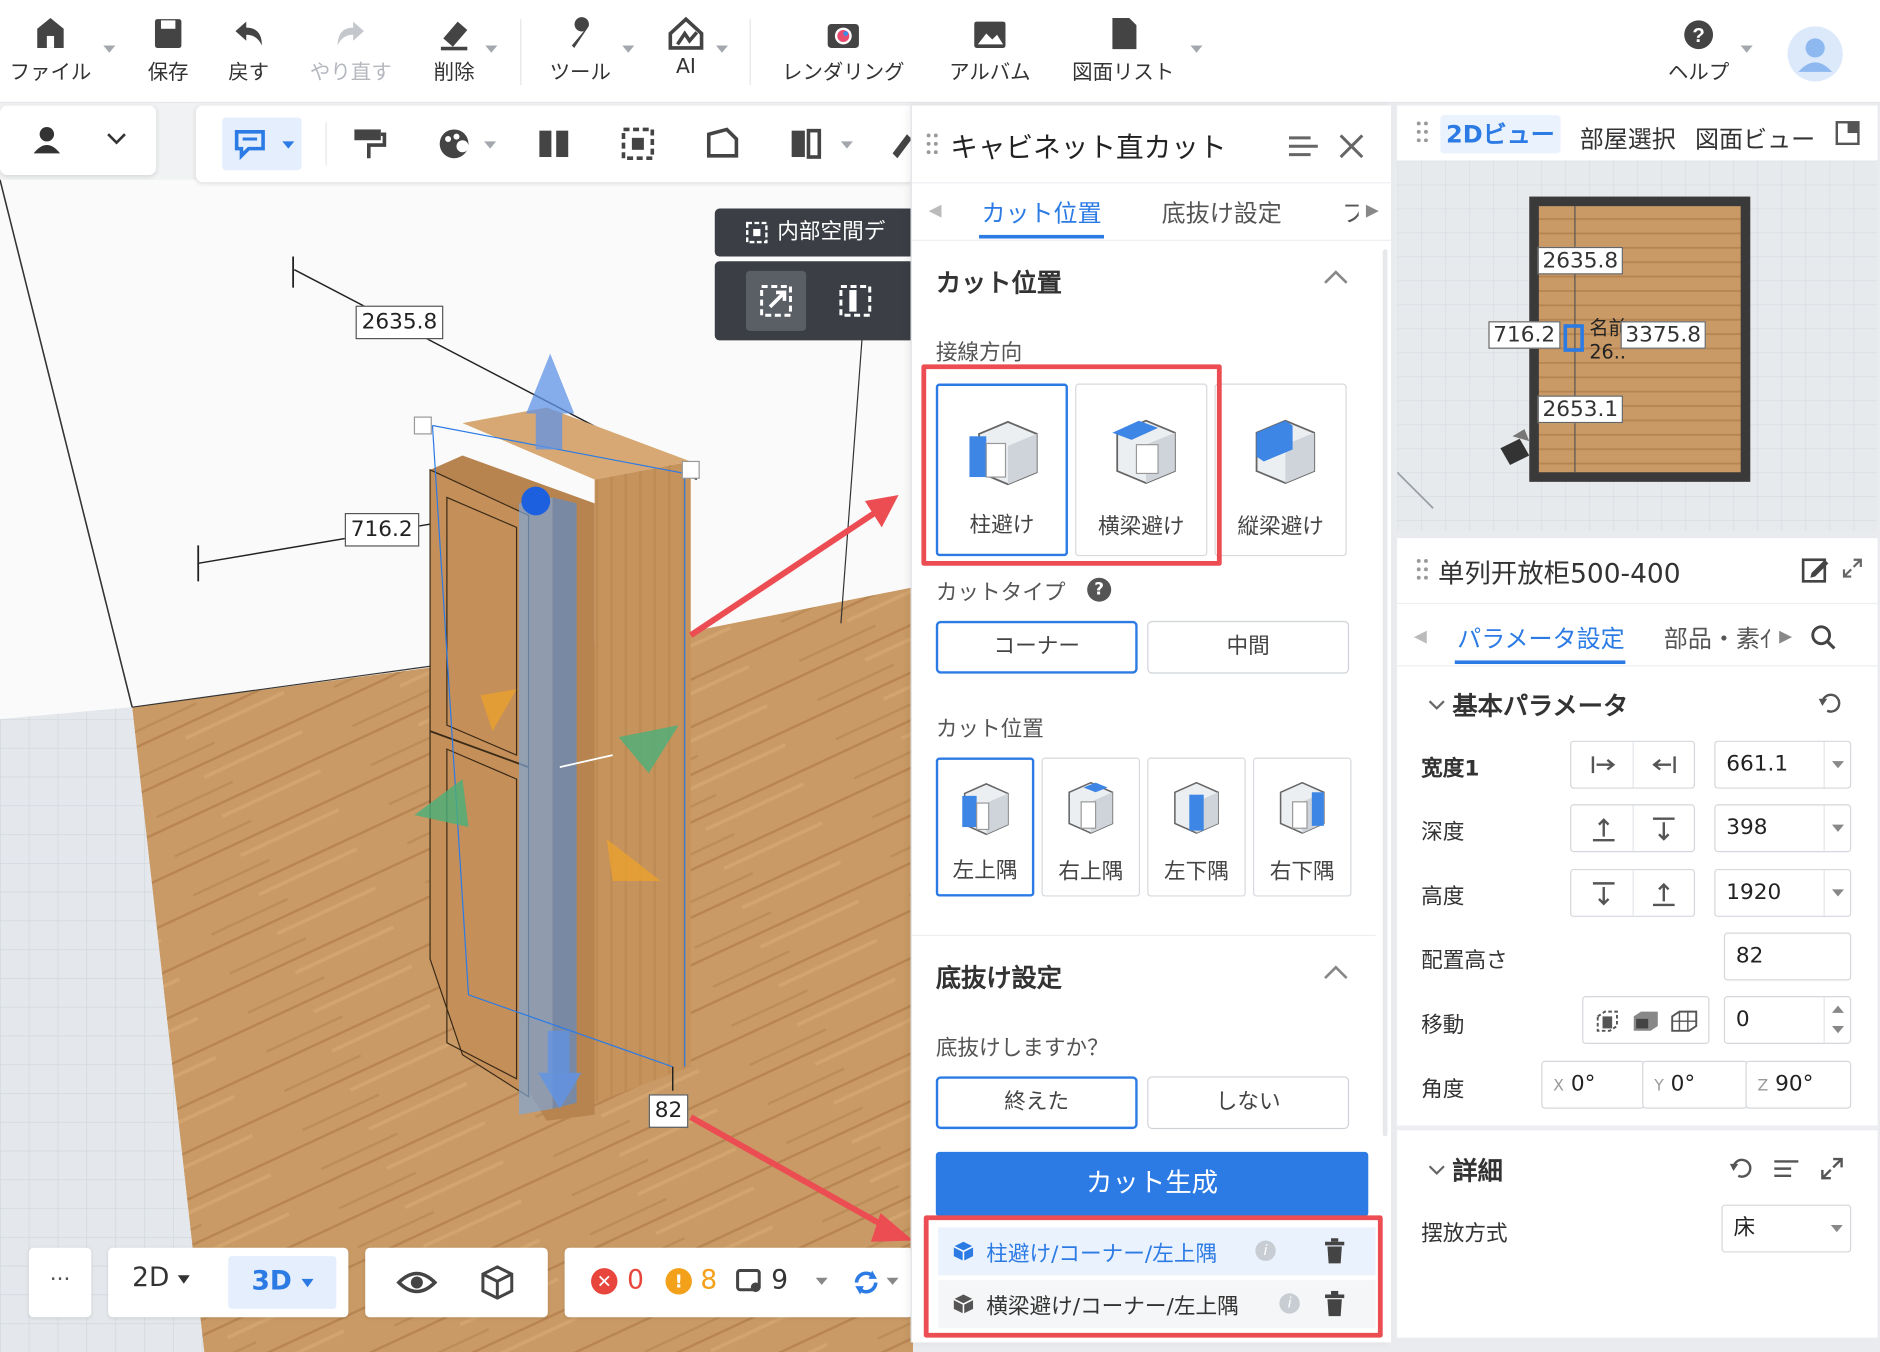  Describe the element at coordinates (1664, 765) in the screenshot. I see `anchor-right-icon` at that location.